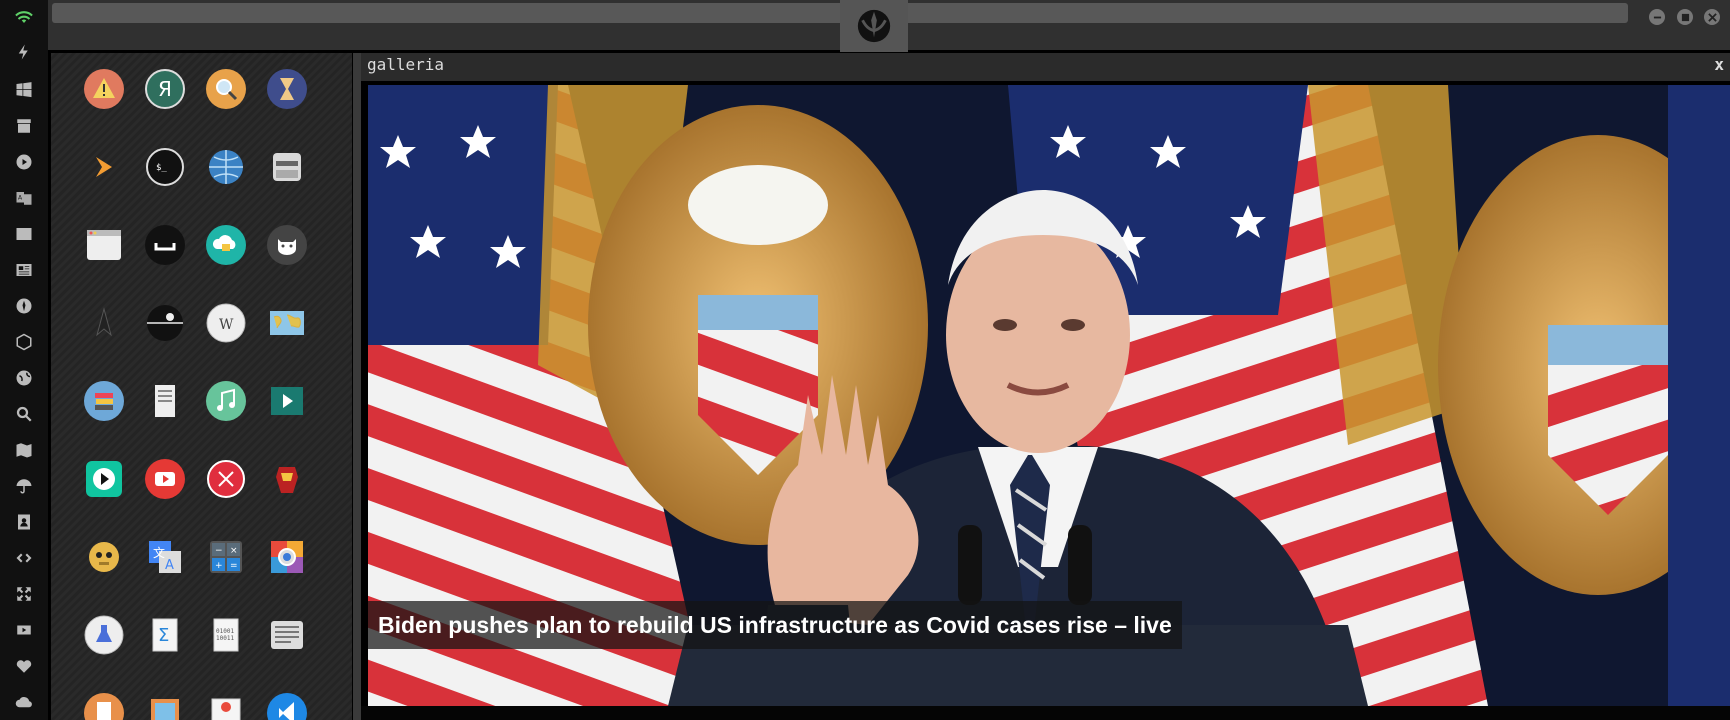  What do you see at coordinates (226, 401) in the screenshot?
I see `music-app-icon` at bounding box center [226, 401].